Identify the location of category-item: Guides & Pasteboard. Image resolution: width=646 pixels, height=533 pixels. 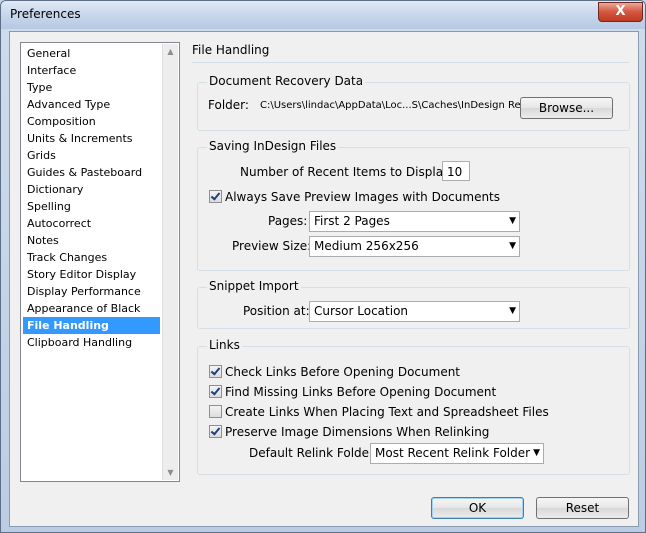
(91, 172).